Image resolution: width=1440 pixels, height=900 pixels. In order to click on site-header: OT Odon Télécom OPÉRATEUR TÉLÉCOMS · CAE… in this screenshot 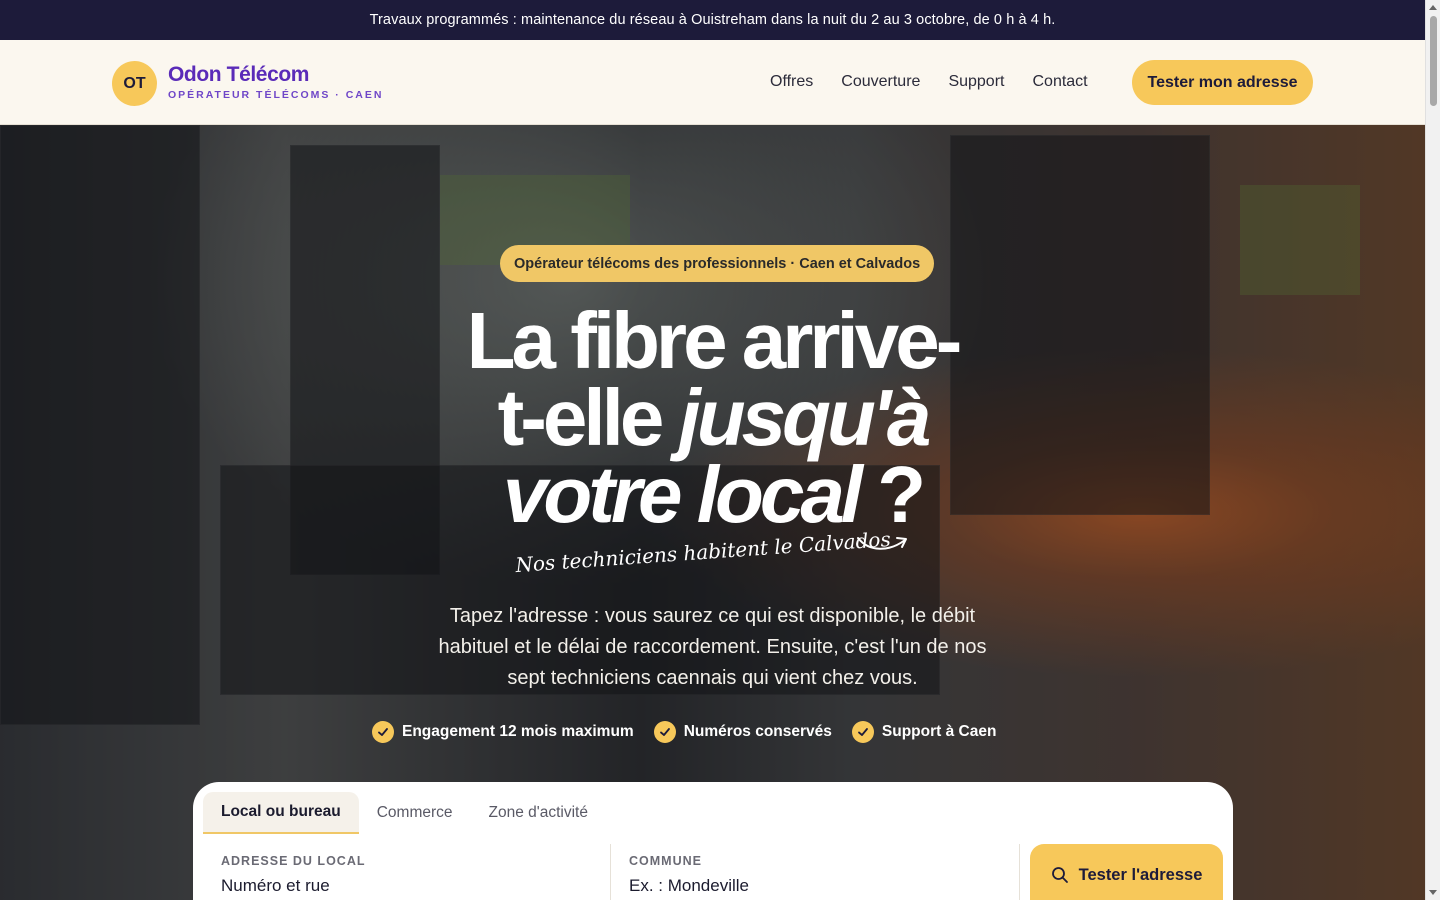, I will do `click(712, 82)`.